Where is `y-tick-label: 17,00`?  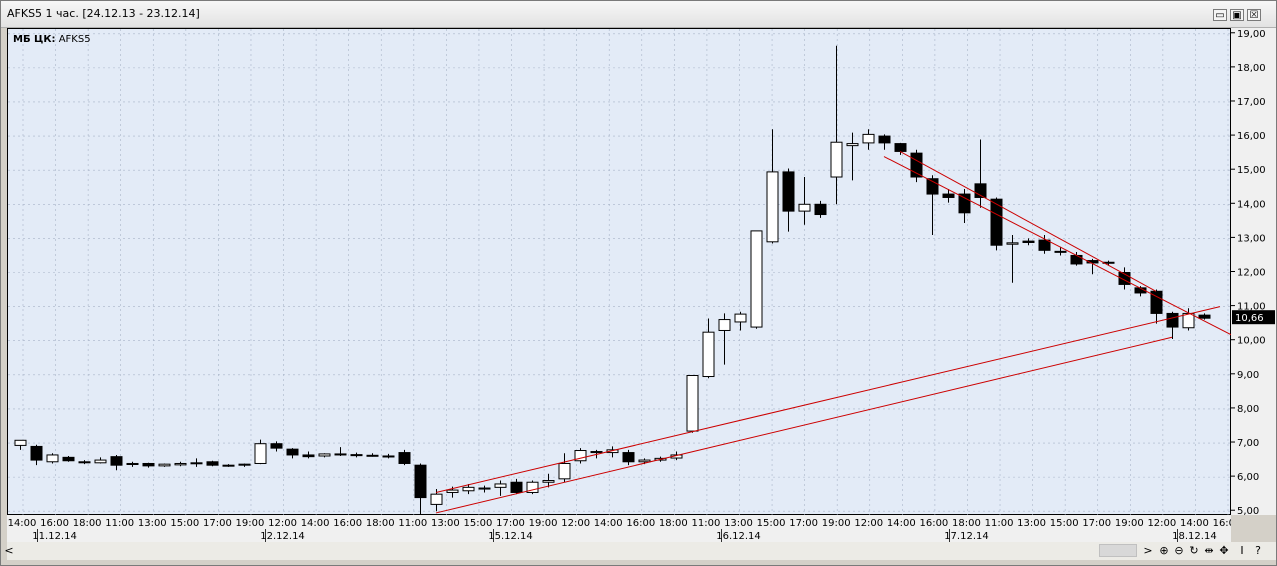 y-tick-label: 17,00 is located at coordinates (1251, 102).